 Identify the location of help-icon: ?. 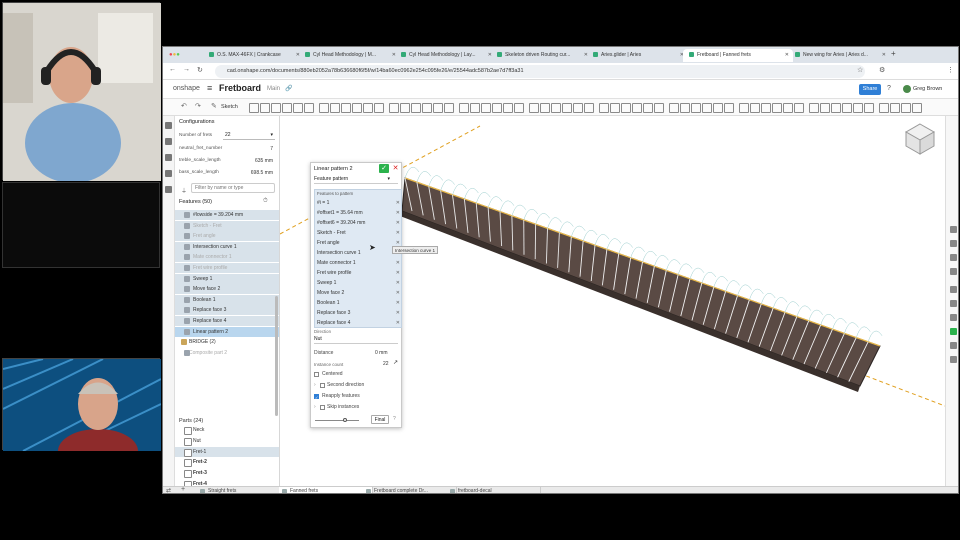
(394, 419).